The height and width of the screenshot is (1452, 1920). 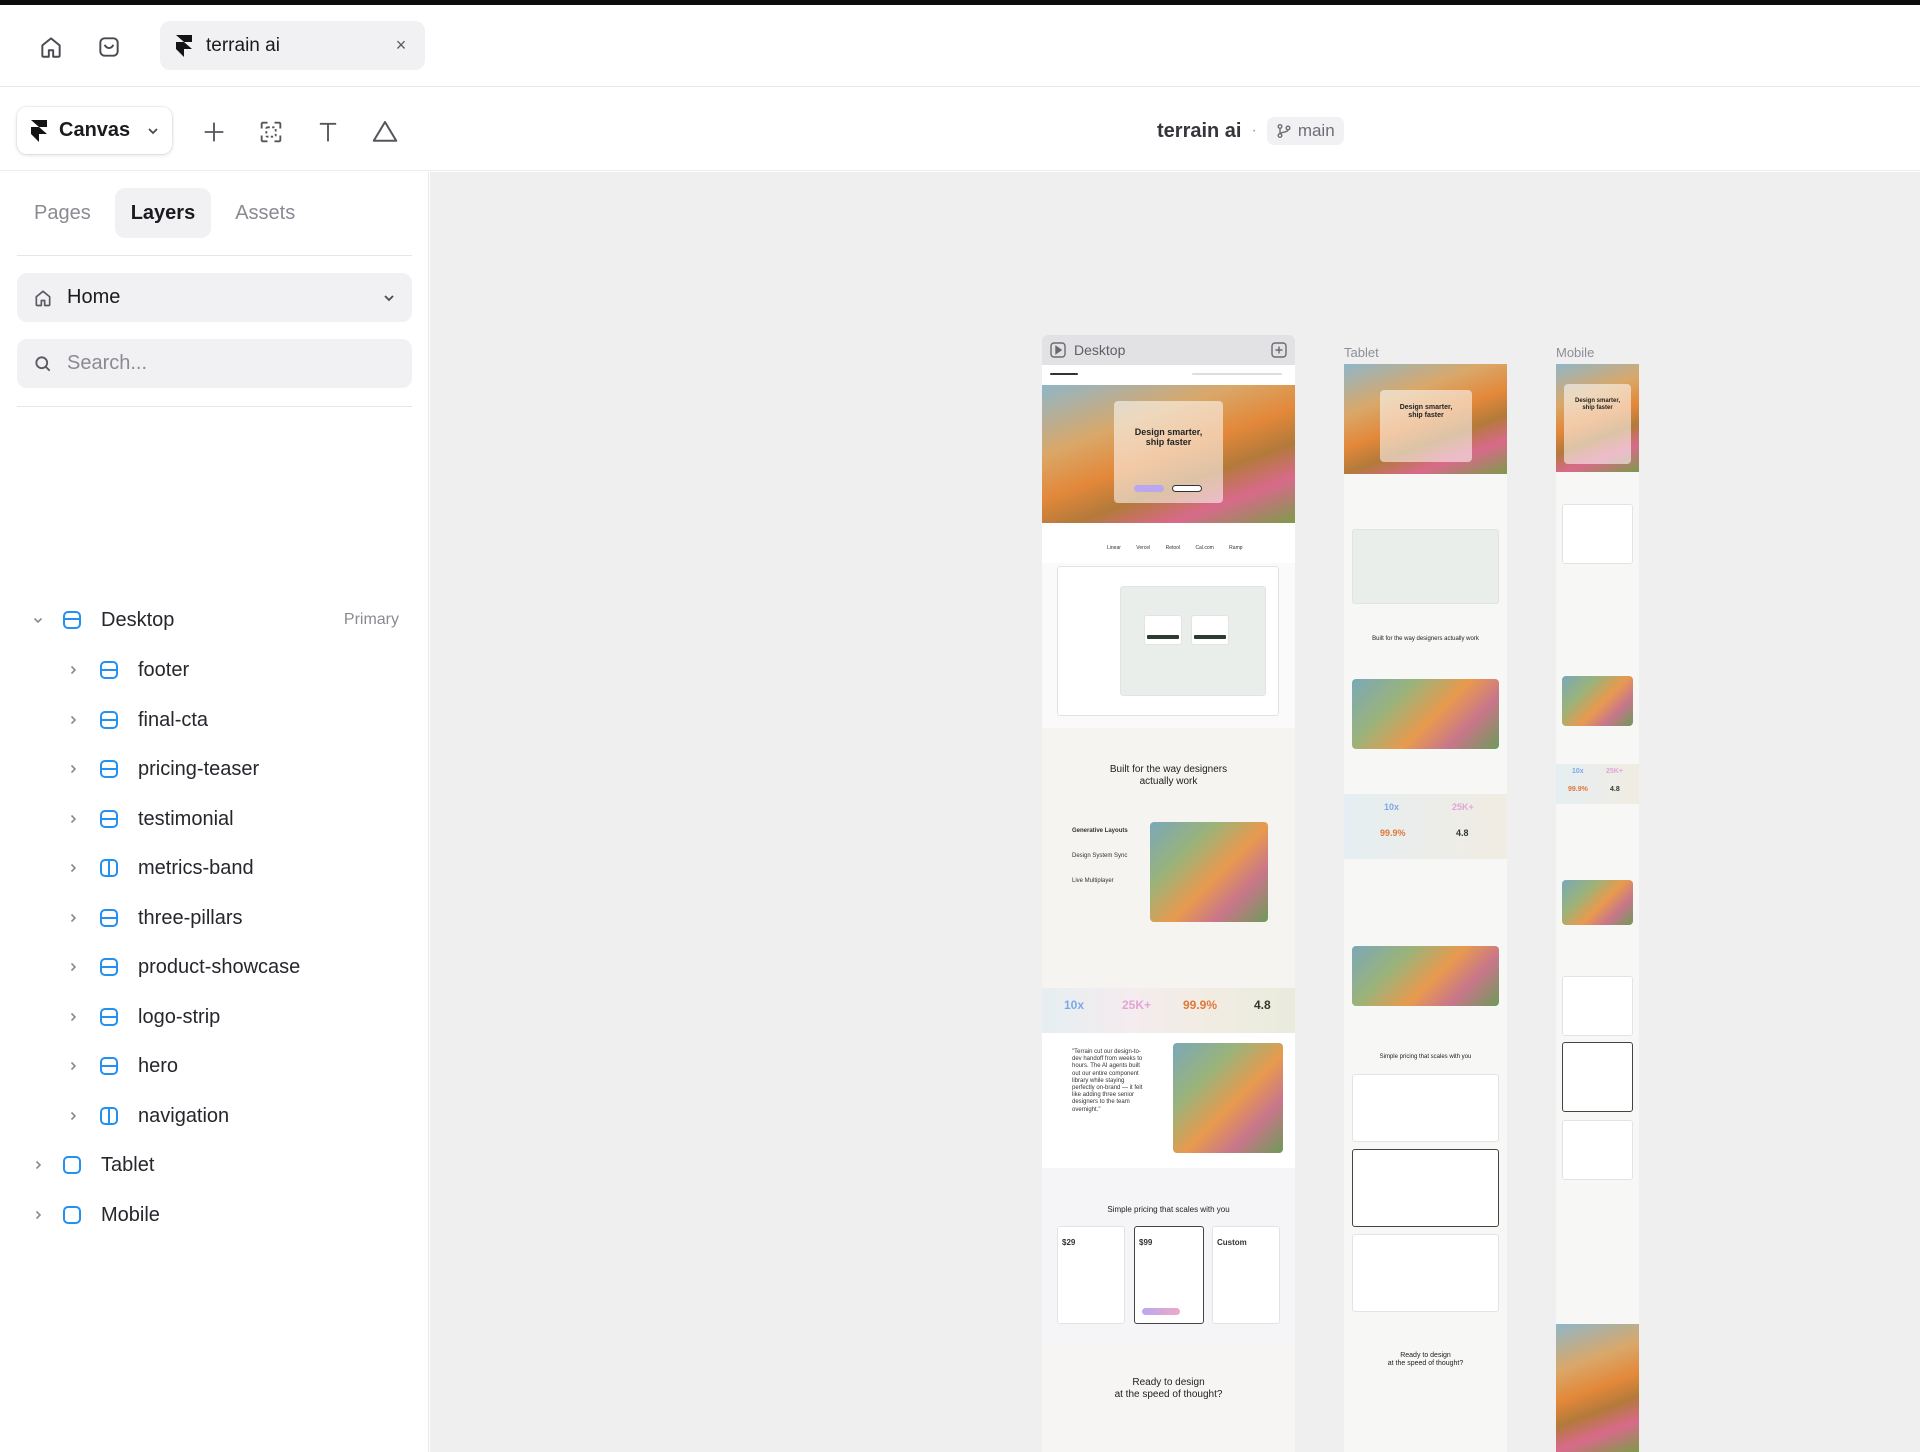 What do you see at coordinates (214, 769) in the screenshot?
I see `layer-row-pricing-teaser: pricing-teaser` at bounding box center [214, 769].